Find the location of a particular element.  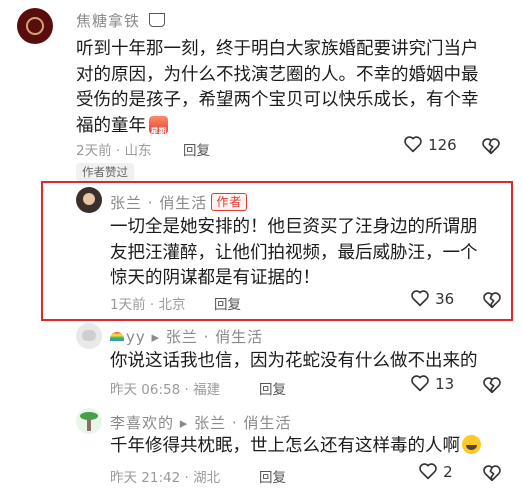

like-count: 13 is located at coordinates (445, 384).